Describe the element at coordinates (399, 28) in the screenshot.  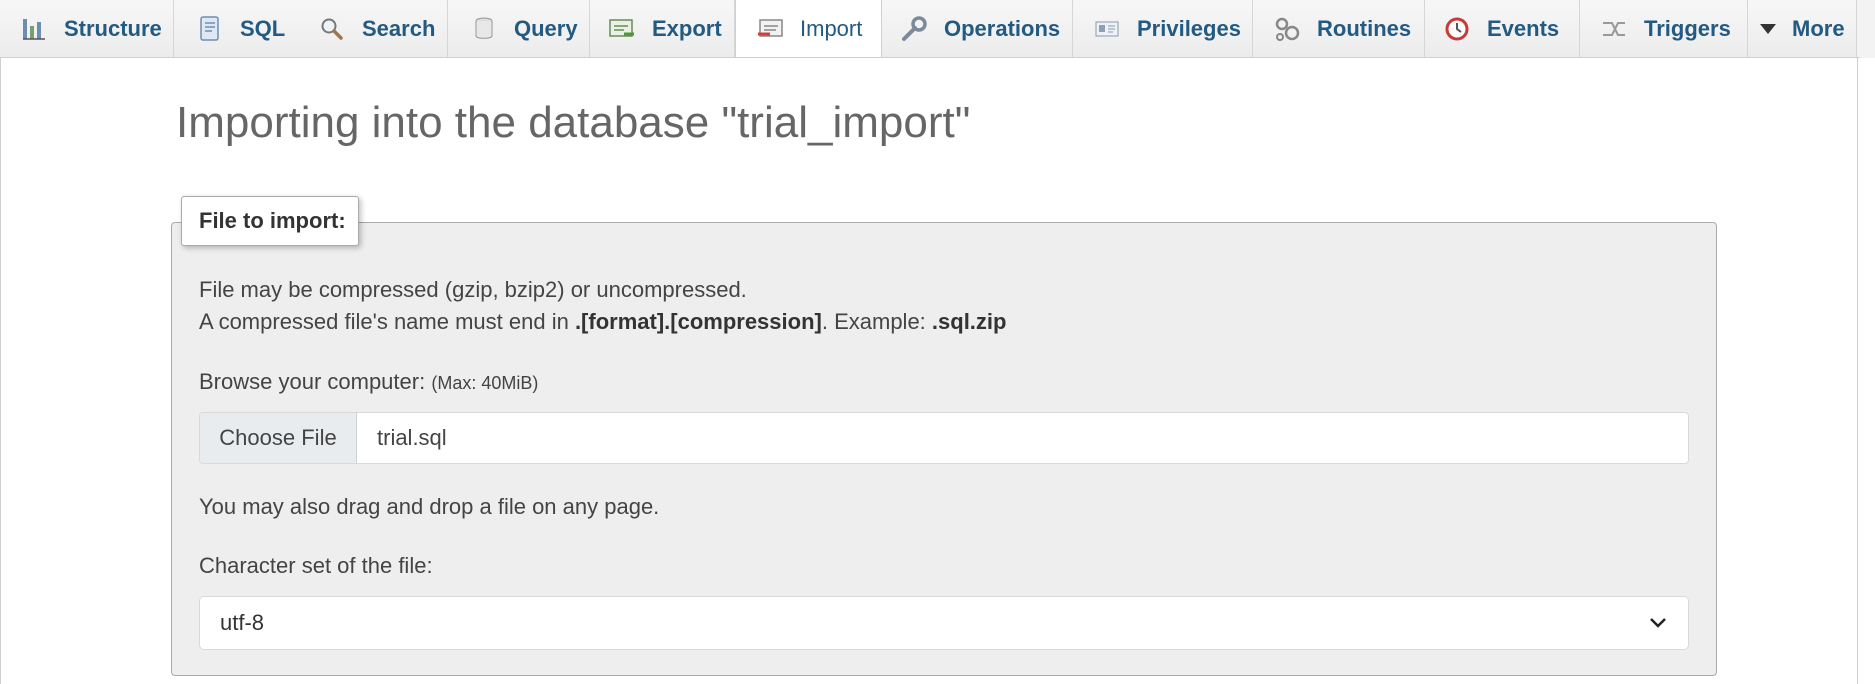
I see `tab-label: Search` at that location.